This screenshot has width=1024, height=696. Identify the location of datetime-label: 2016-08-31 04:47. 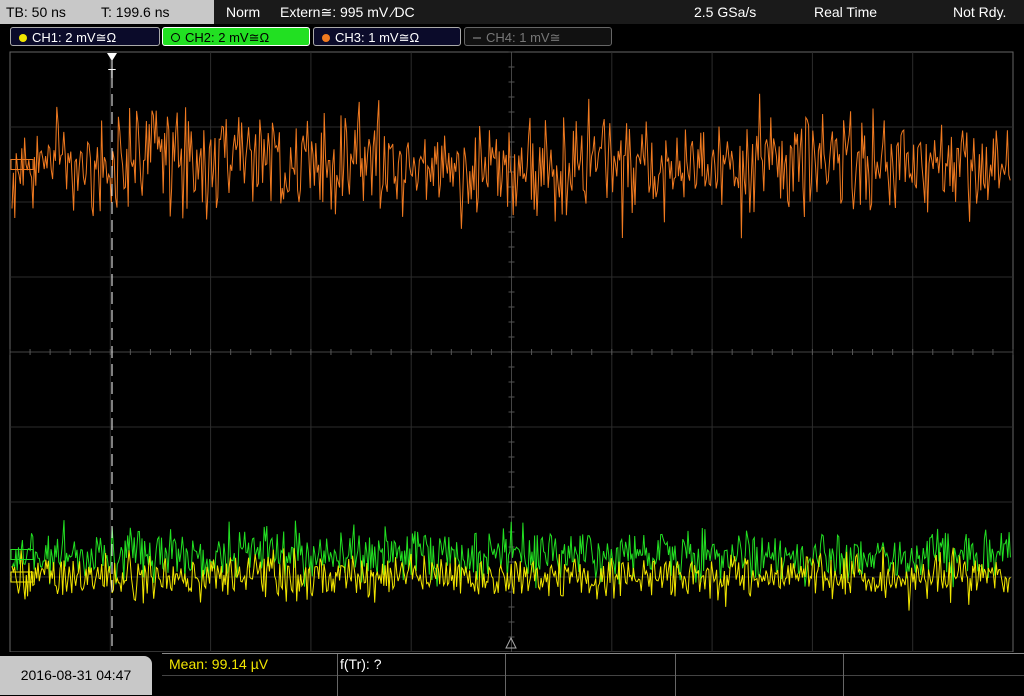
(76, 675).